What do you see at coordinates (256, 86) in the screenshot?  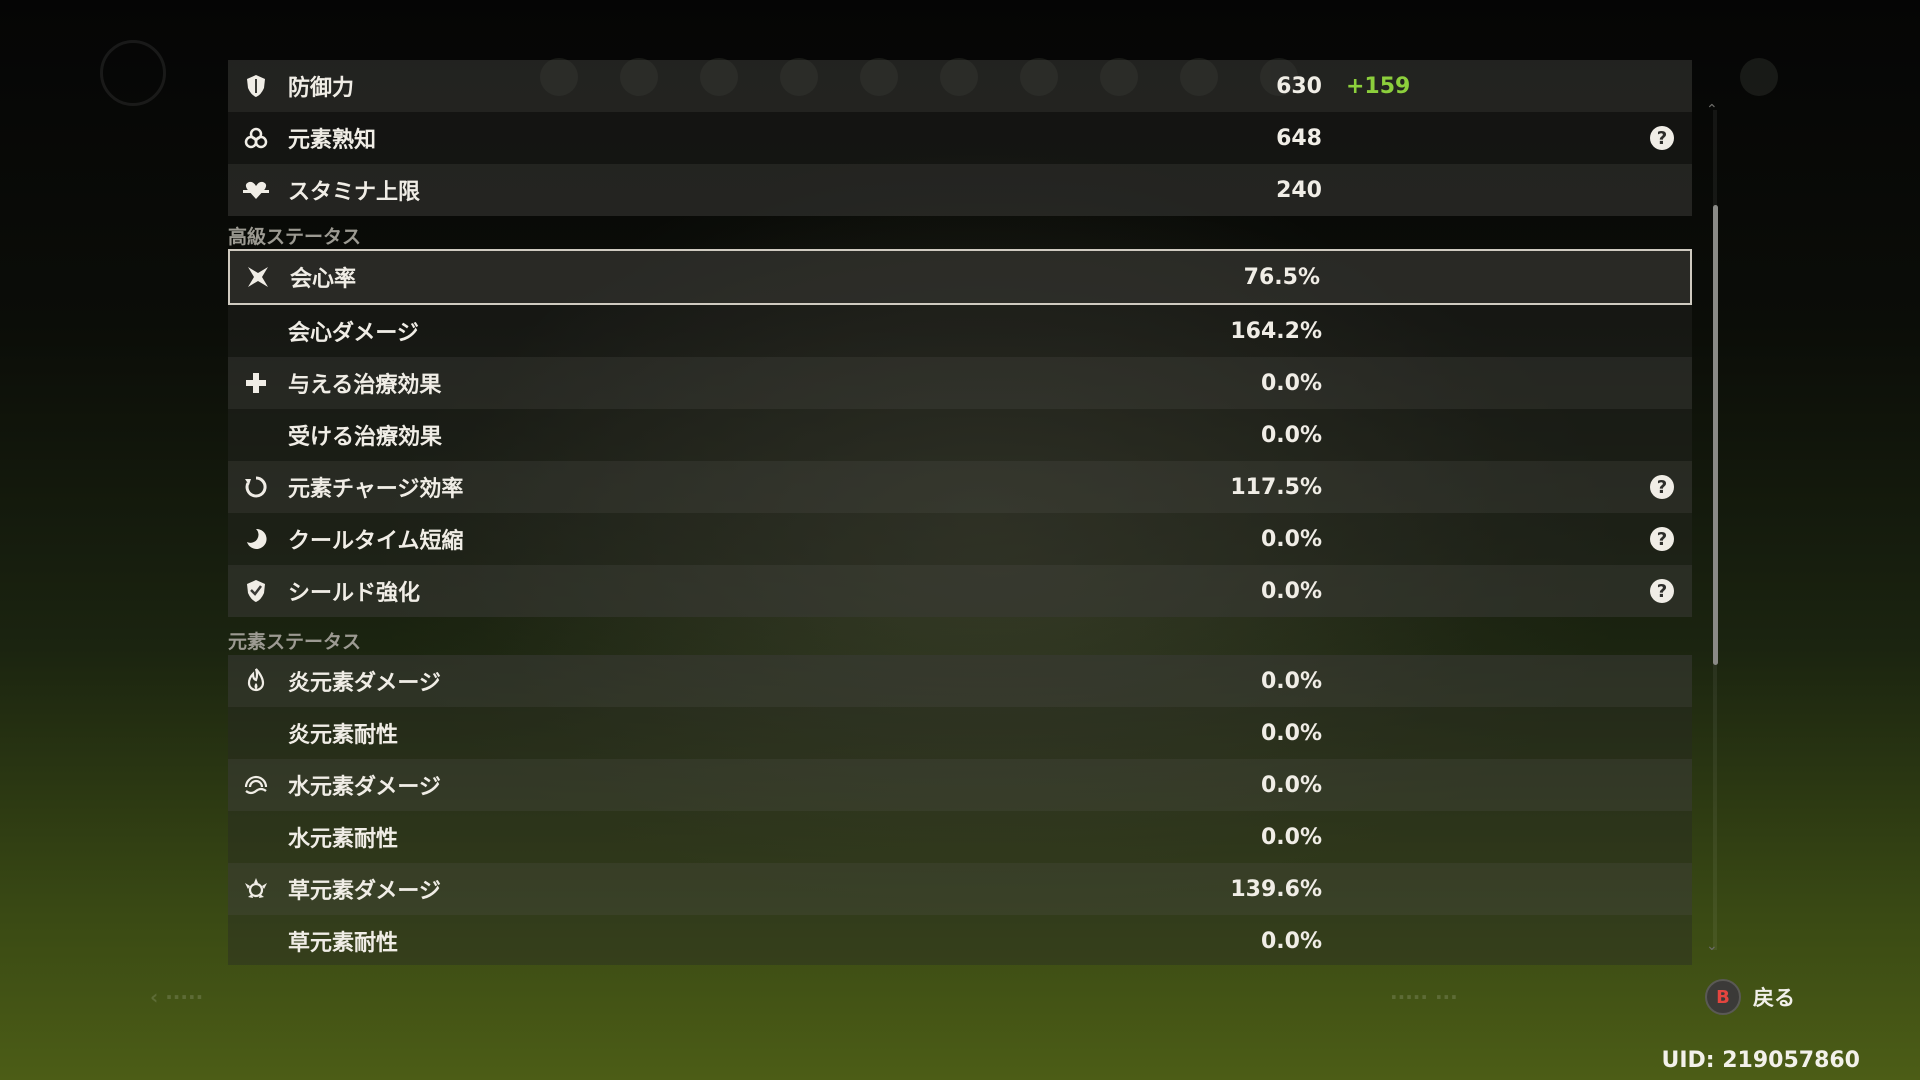 I see `shield-icon` at bounding box center [256, 86].